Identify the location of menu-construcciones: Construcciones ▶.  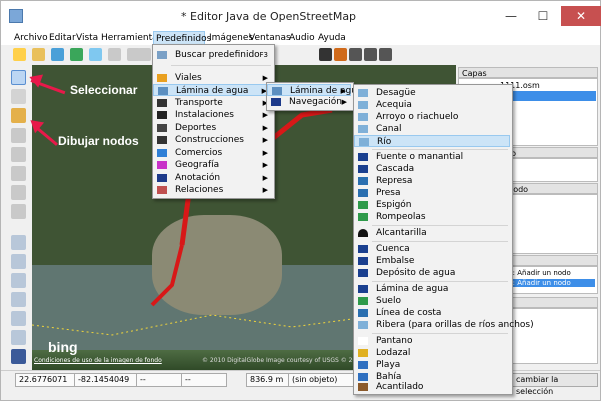
(212, 140).